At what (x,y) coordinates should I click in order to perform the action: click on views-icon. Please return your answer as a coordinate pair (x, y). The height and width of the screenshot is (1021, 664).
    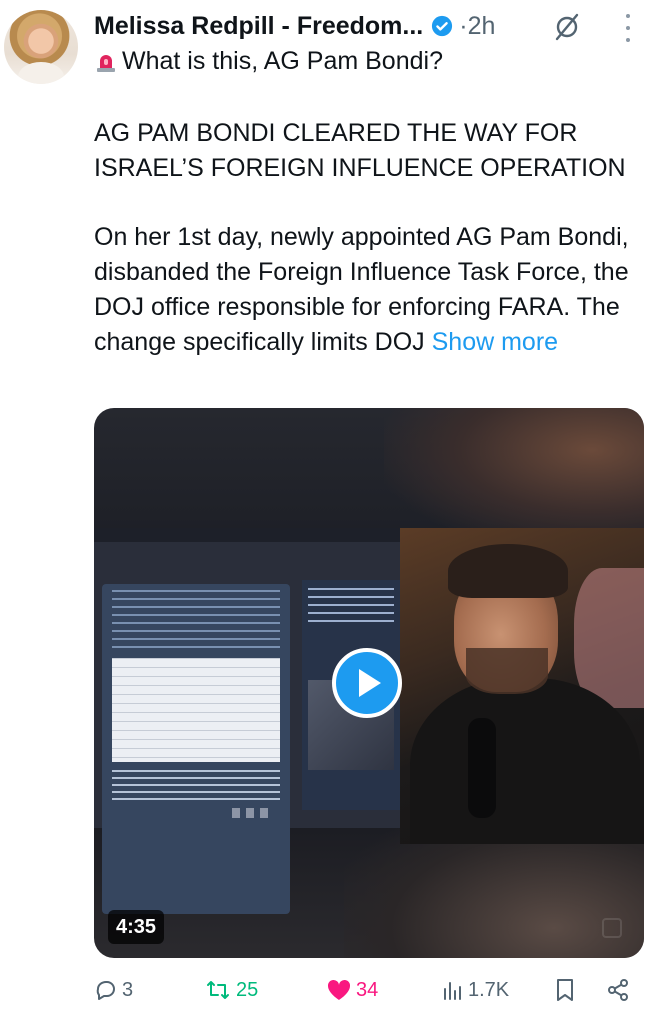
    Looking at the image, I should click on (452, 991).